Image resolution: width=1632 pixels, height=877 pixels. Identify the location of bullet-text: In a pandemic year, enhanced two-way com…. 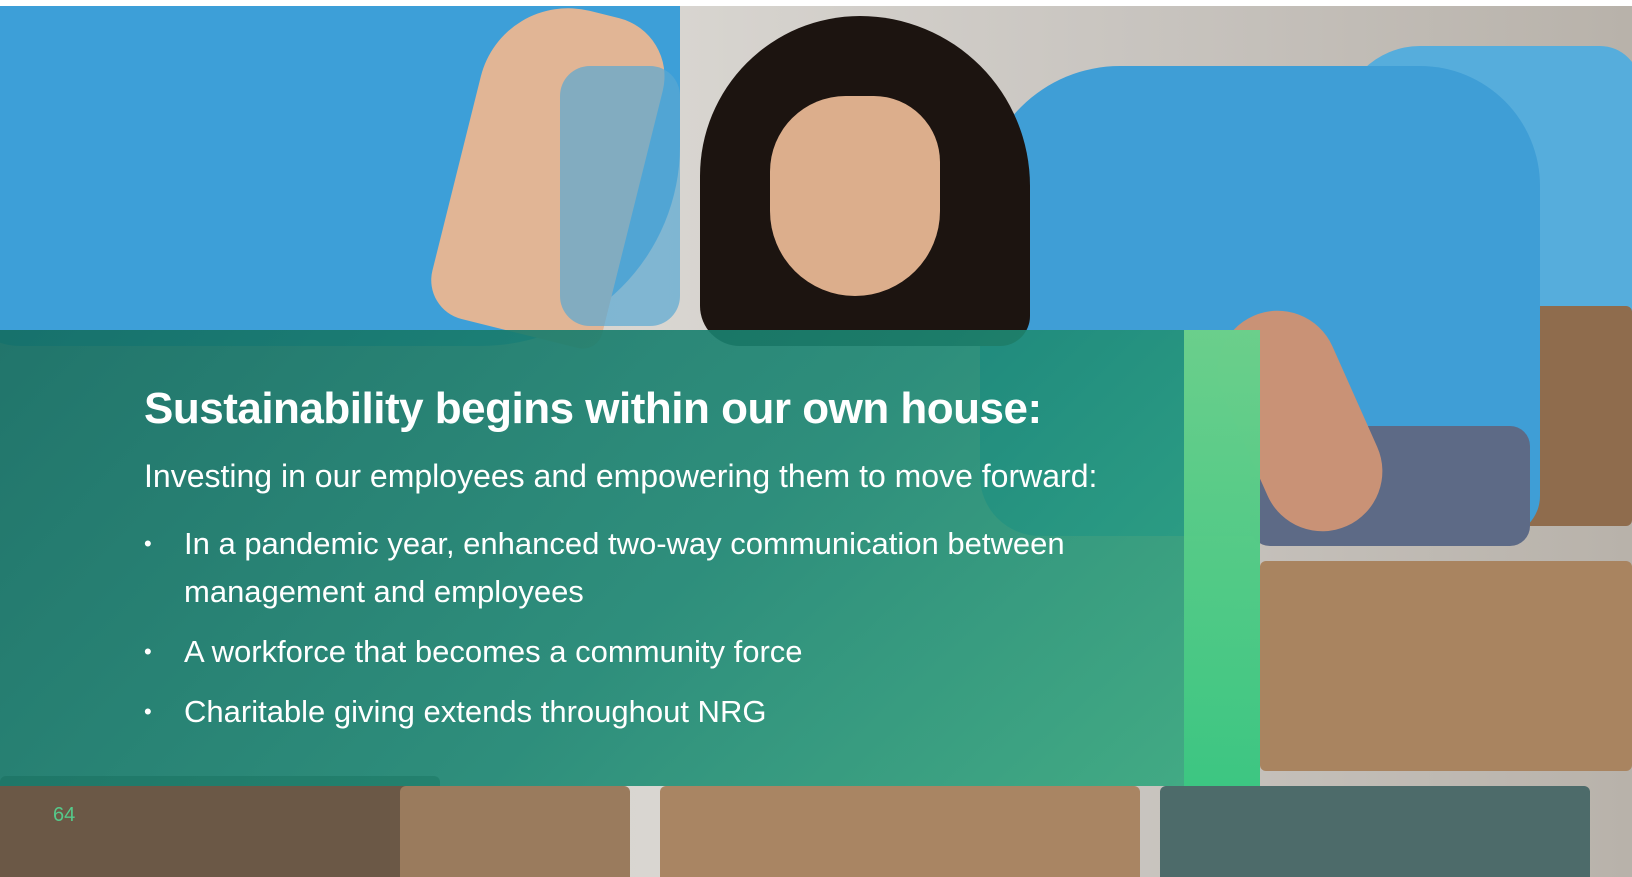
(624, 567).